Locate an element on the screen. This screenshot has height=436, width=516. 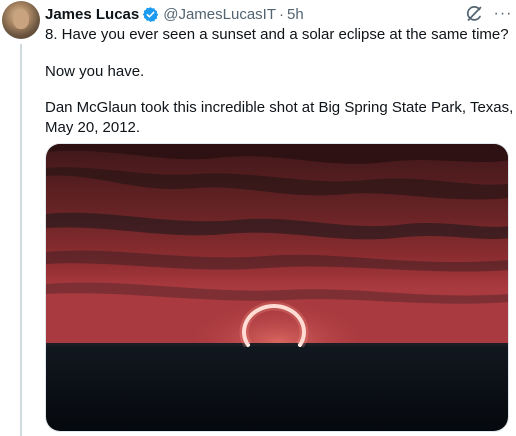
author-name: James Lucas is located at coordinates (92, 14).